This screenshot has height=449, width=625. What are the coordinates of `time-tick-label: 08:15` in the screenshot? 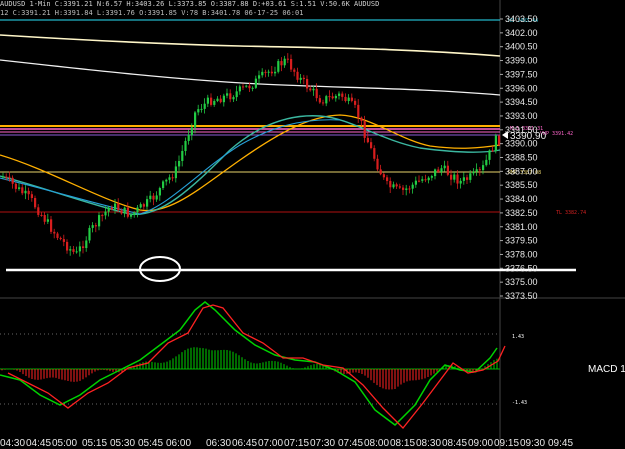 It's located at (402, 443).